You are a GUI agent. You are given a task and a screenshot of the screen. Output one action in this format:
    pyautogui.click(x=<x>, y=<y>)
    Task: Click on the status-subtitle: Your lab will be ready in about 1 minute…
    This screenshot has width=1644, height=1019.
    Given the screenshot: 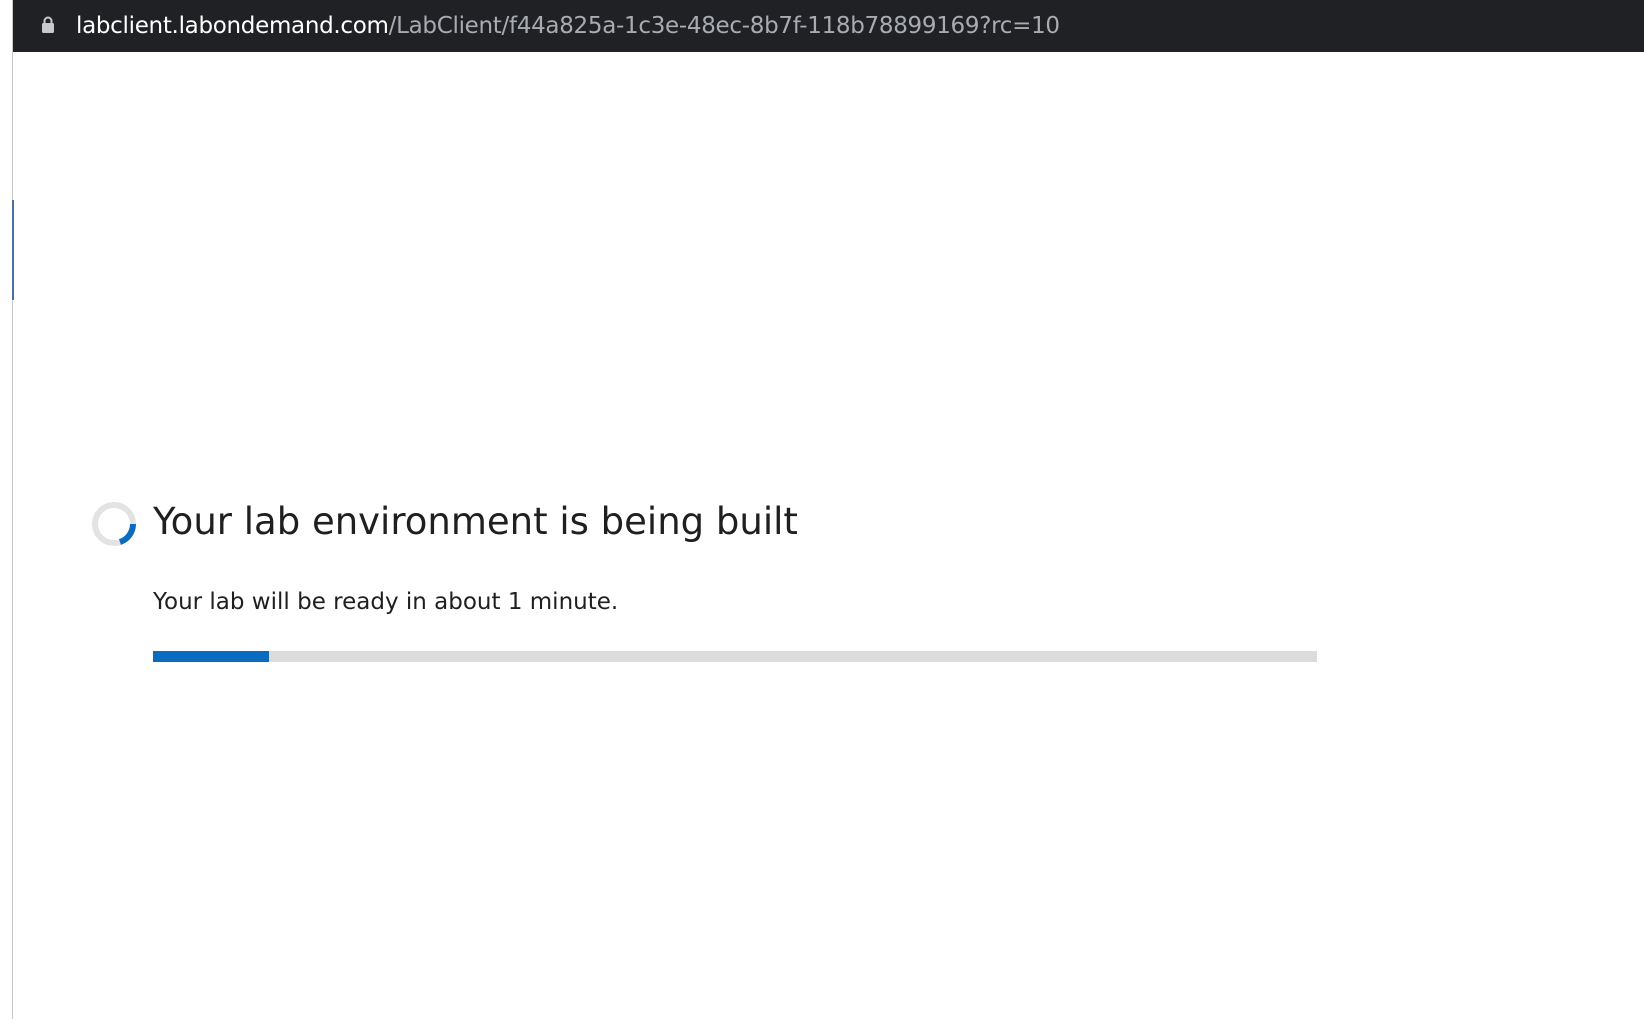 What is the action you would take?
    pyautogui.click(x=386, y=602)
    